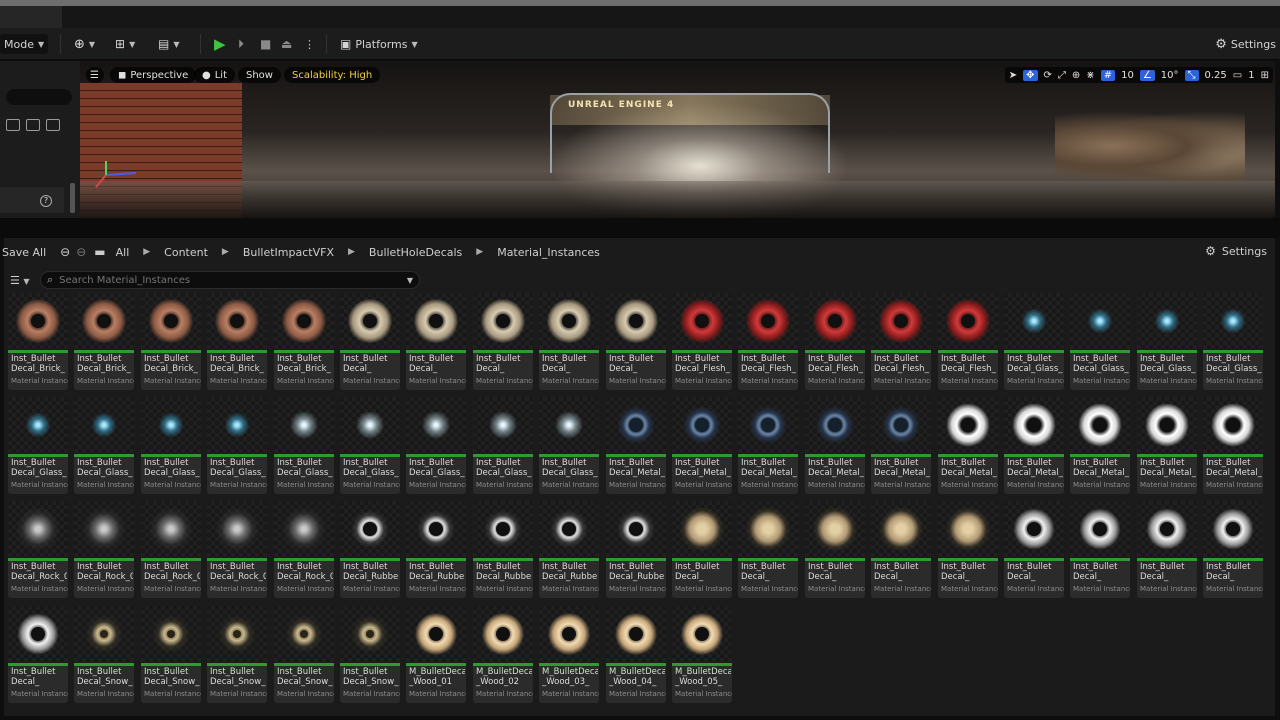  Describe the element at coordinates (220, 44) in the screenshot. I see `play-button: ▶` at that location.